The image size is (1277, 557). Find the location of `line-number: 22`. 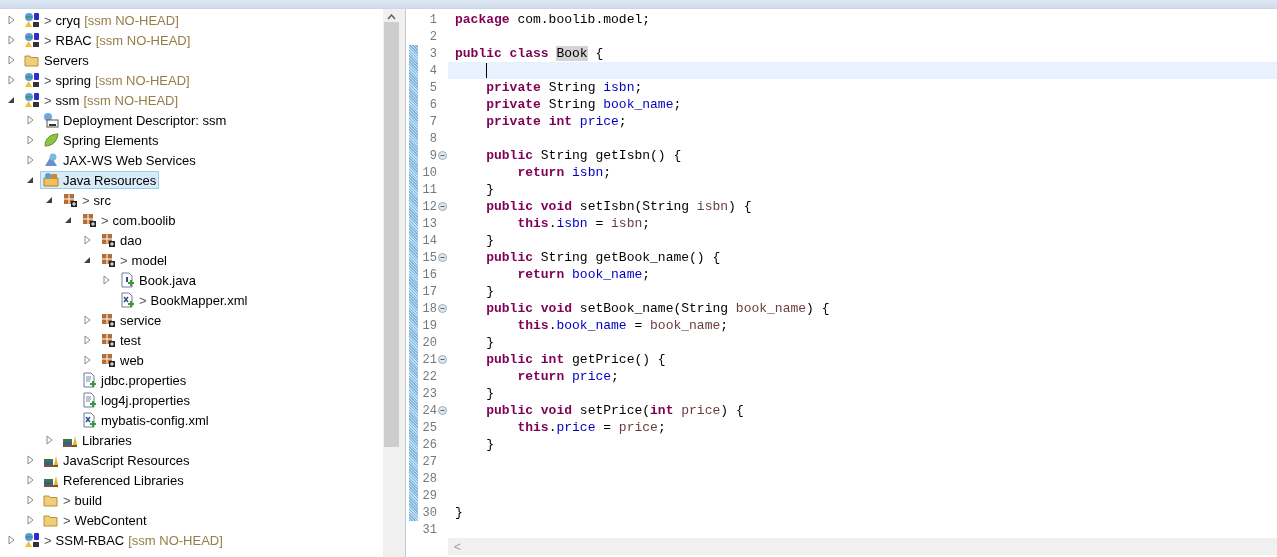

line-number: 22 is located at coordinates (429, 376).